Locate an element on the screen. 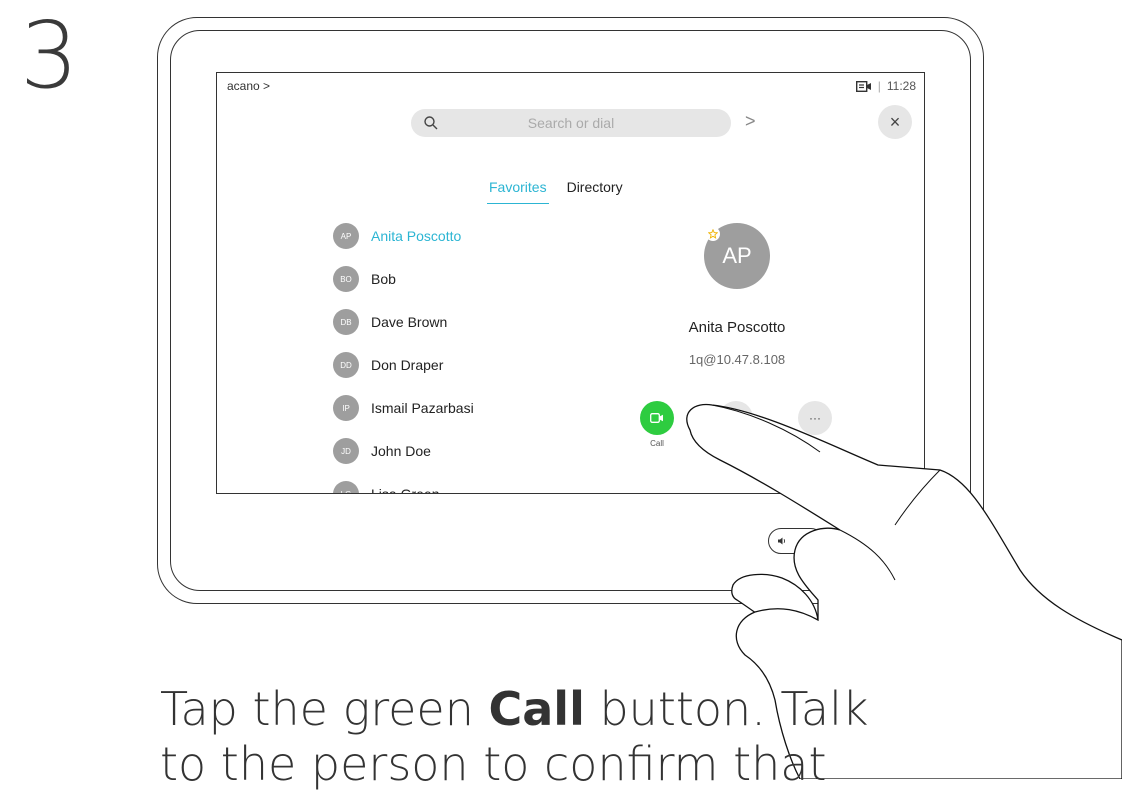  status-area: | 11:28 is located at coordinates (885, 86).